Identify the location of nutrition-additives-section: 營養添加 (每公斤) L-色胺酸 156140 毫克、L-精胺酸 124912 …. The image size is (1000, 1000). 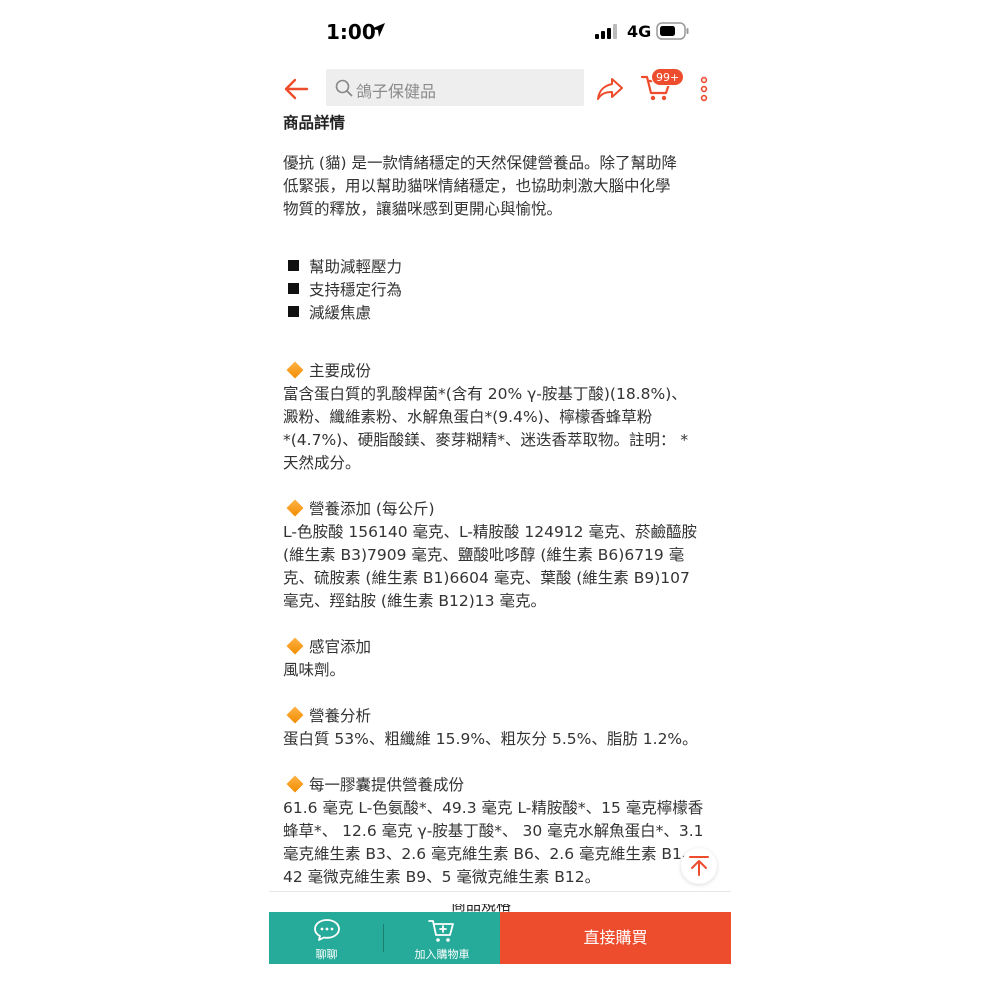
(501, 555).